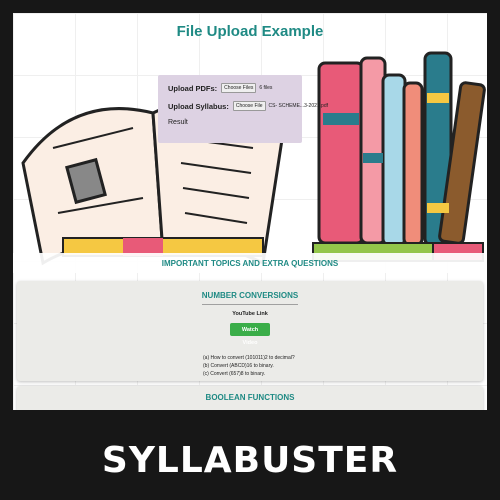 The width and height of the screenshot is (500, 500). I want to click on upload-syllabus-label: Upload Syllabus:, so click(198, 106).